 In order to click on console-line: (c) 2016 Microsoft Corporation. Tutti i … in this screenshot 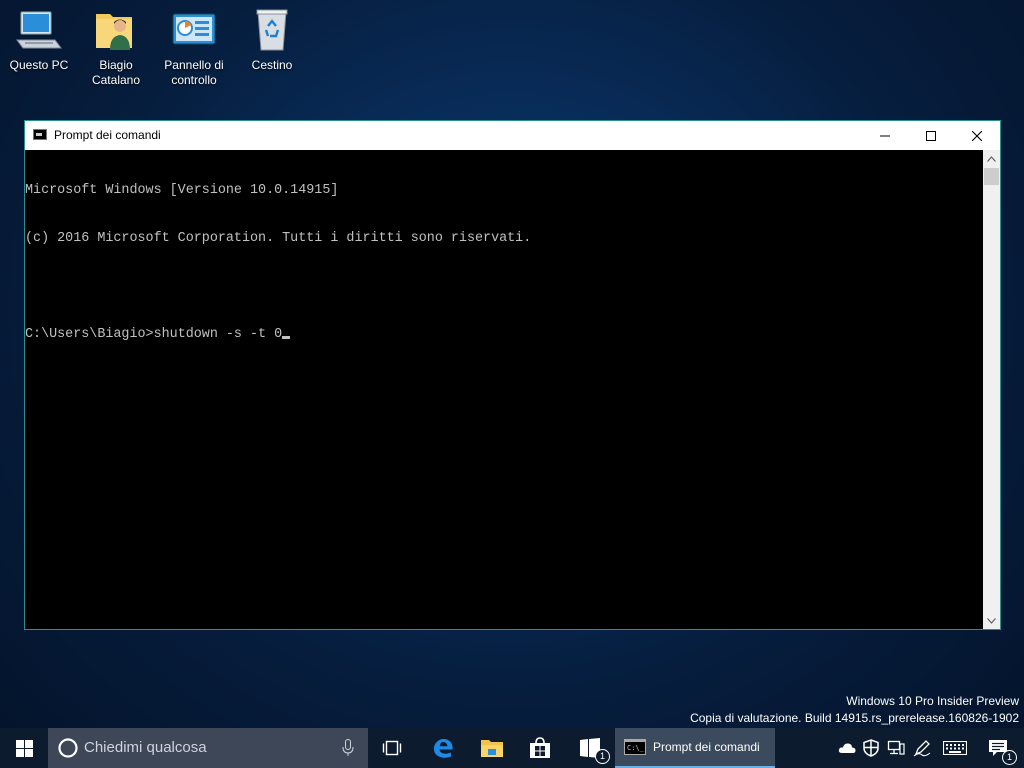, I will do `click(278, 238)`.